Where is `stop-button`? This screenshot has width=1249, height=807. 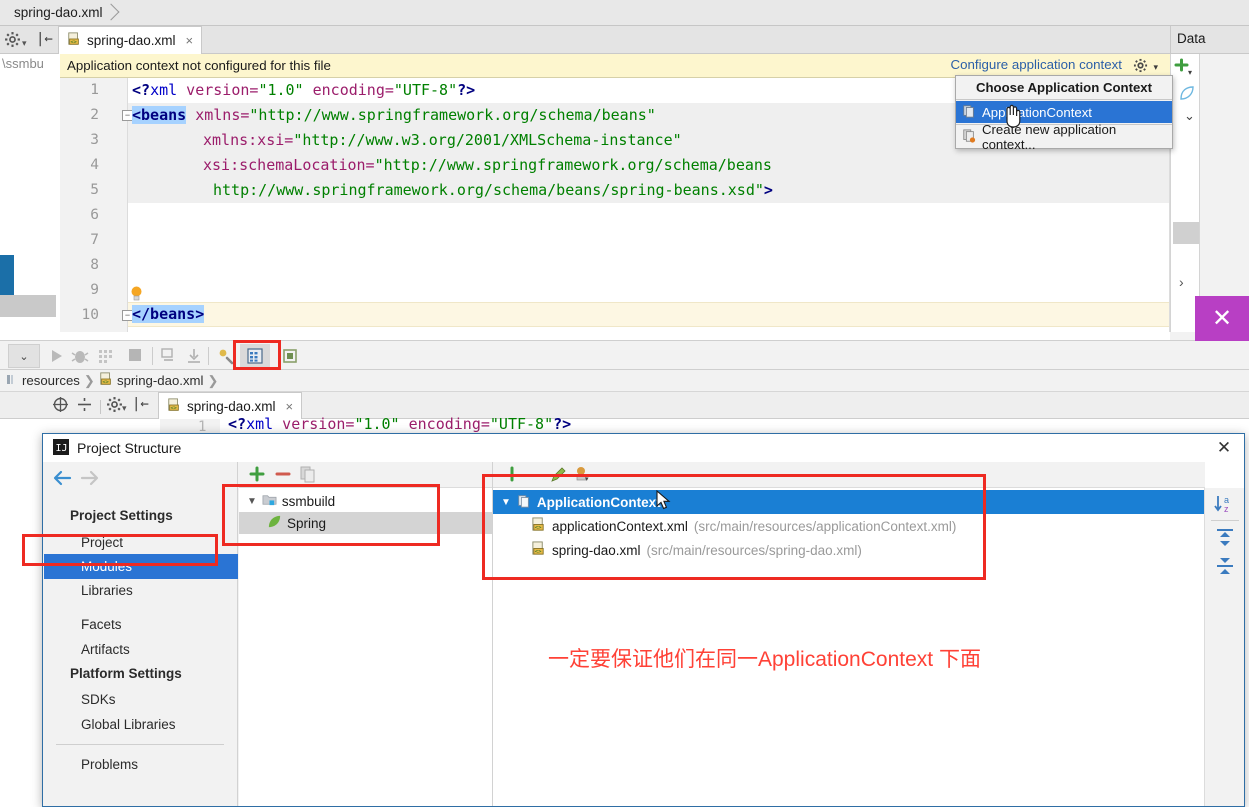 stop-button is located at coordinates (136, 356).